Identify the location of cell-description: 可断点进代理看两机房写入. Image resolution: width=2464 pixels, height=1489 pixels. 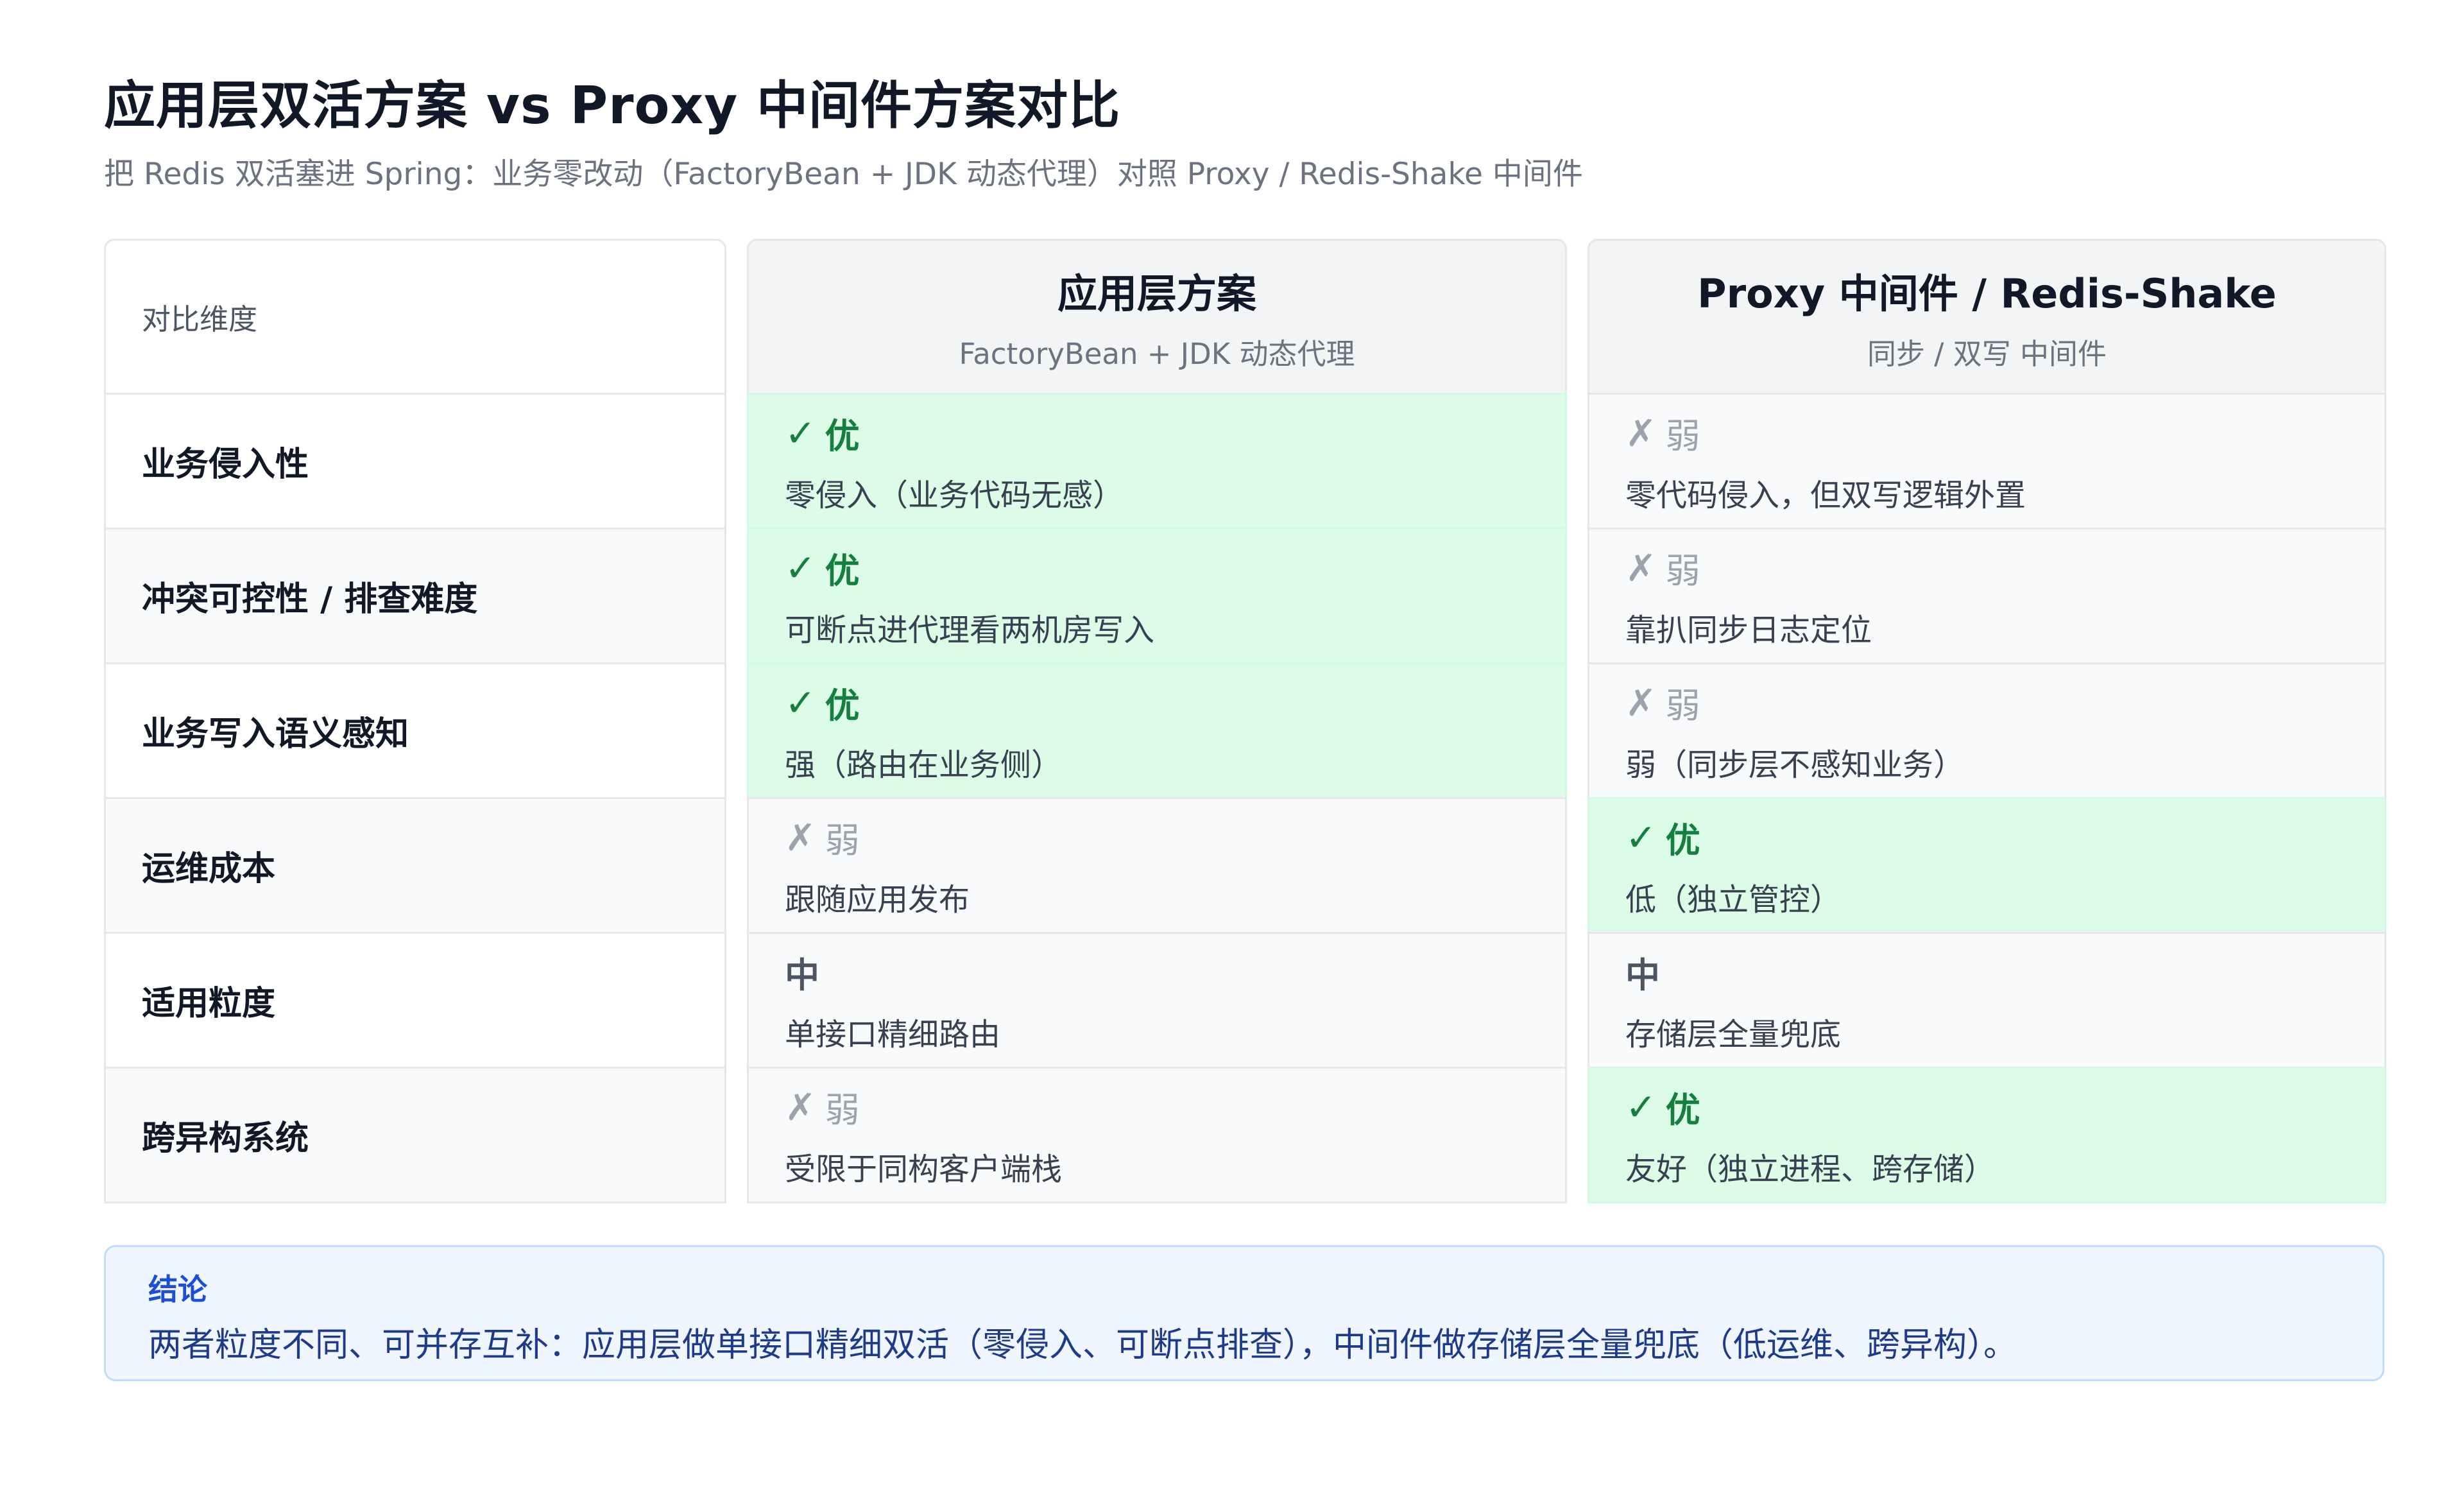
(970, 630).